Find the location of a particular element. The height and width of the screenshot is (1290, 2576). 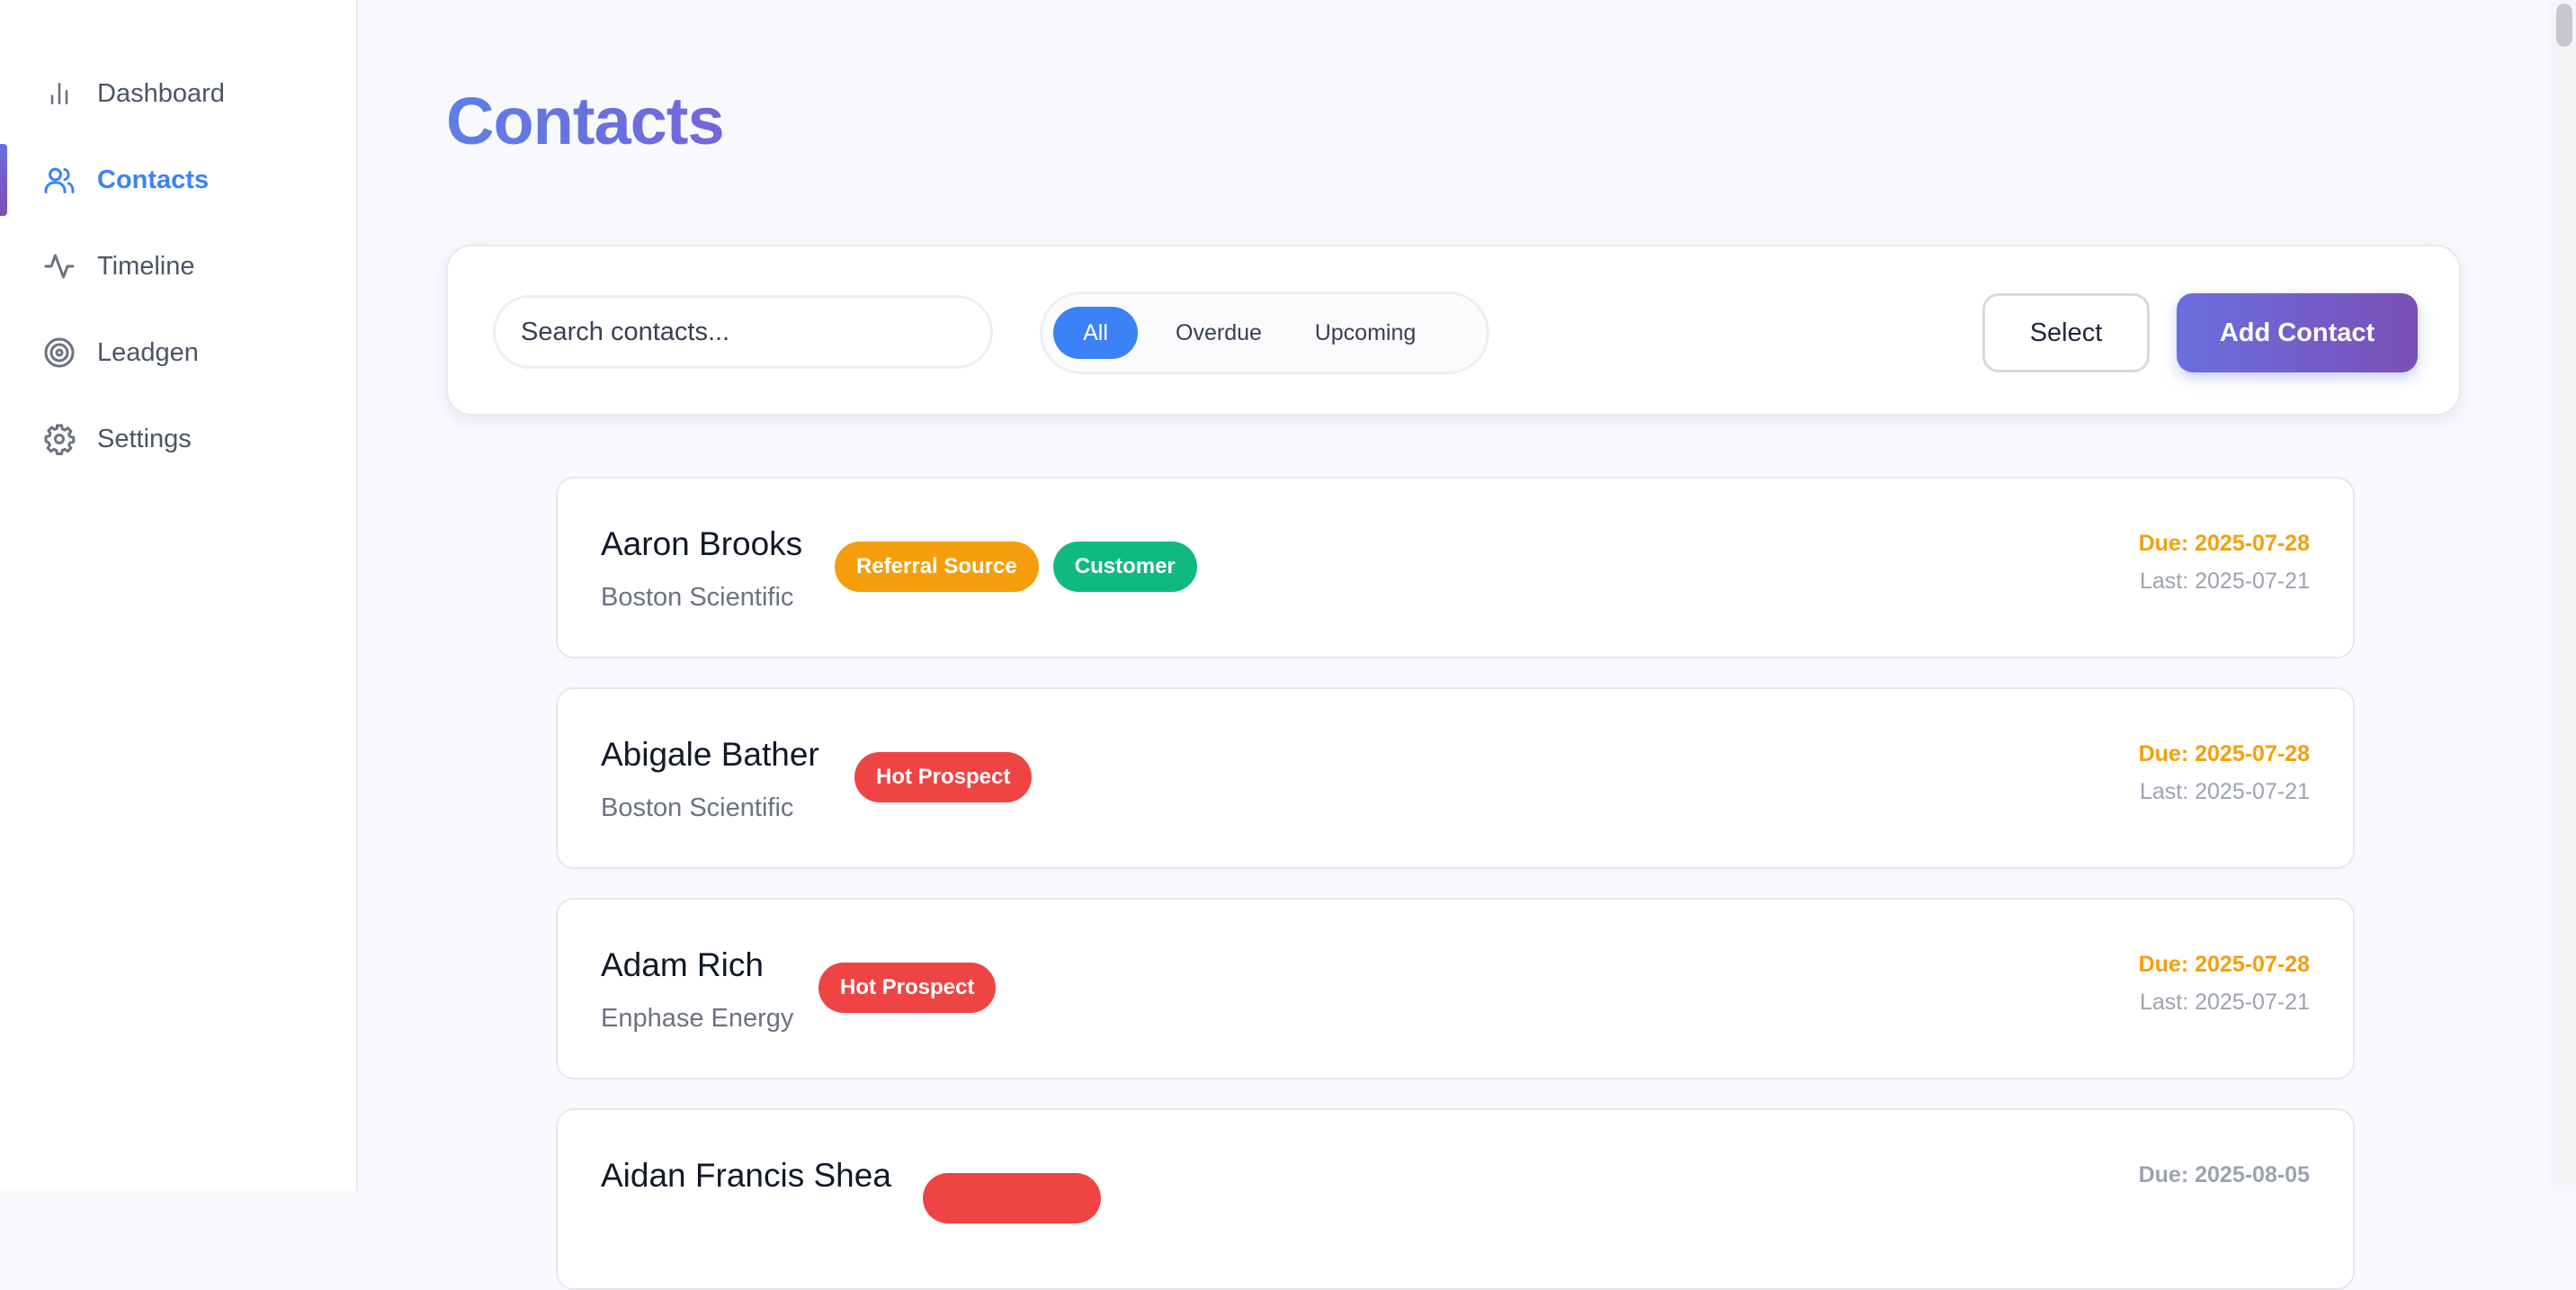

add-contact-button: Add Contact is located at coordinates (2297, 332).